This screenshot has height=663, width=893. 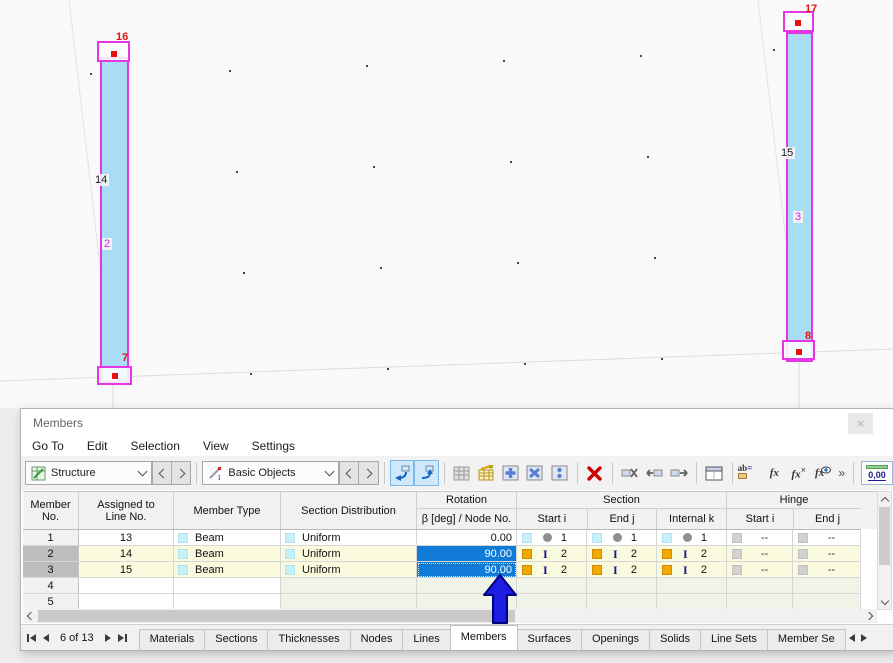 What do you see at coordinates (714, 473) in the screenshot?
I see `panel-view-button` at bounding box center [714, 473].